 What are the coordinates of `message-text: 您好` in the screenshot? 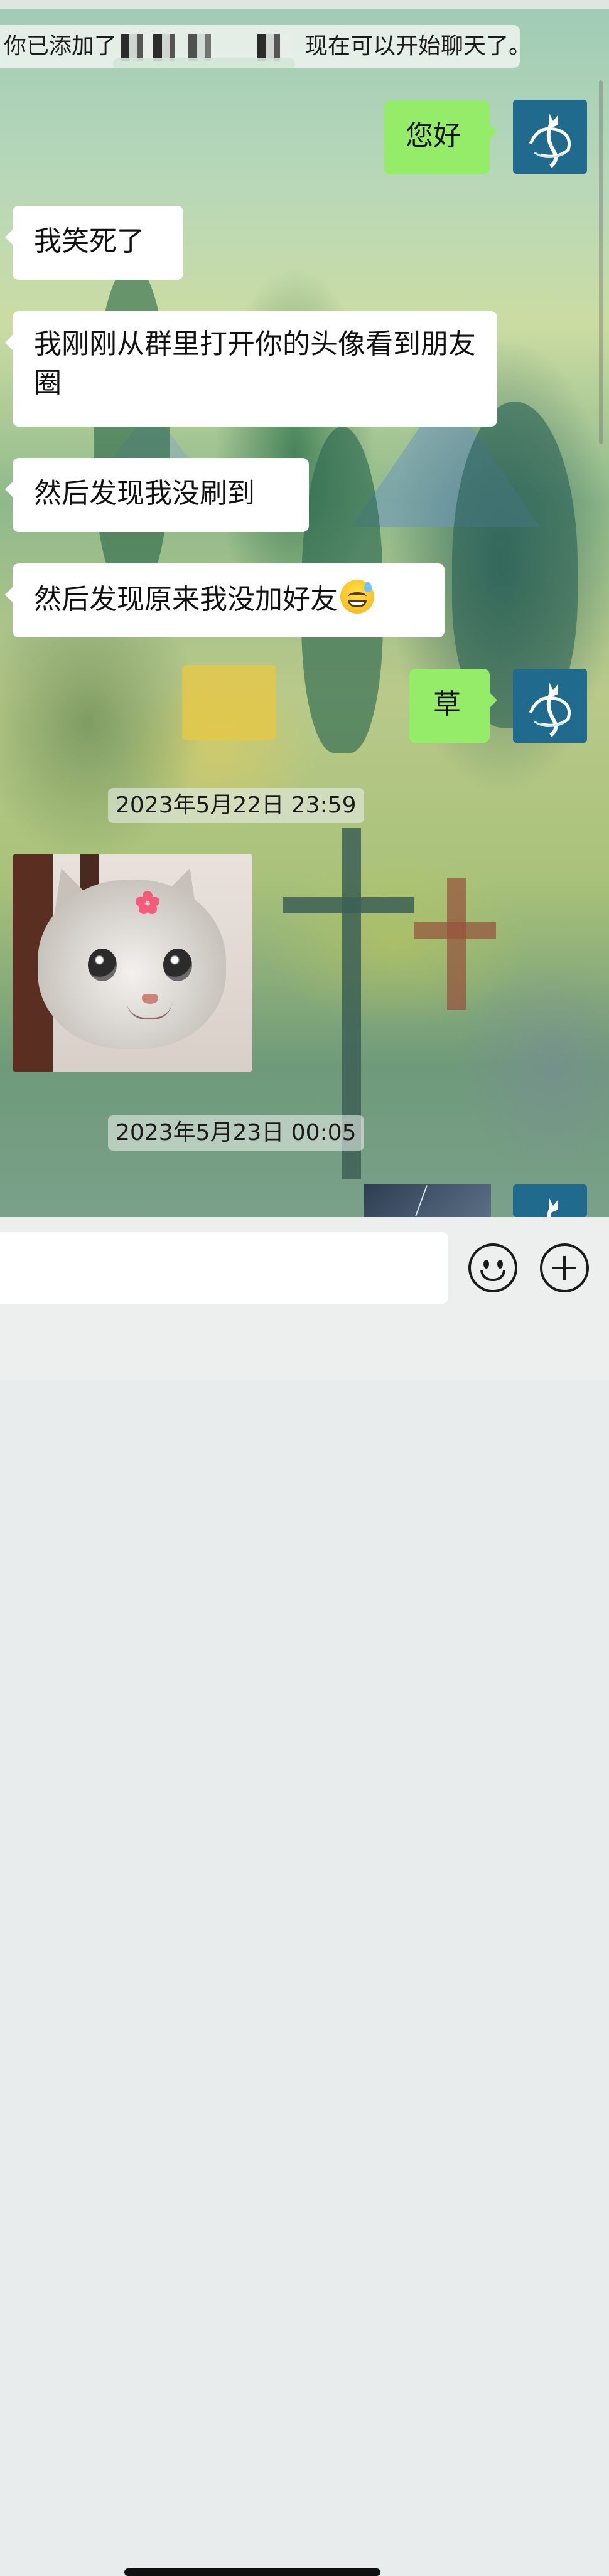 It's located at (434, 136).